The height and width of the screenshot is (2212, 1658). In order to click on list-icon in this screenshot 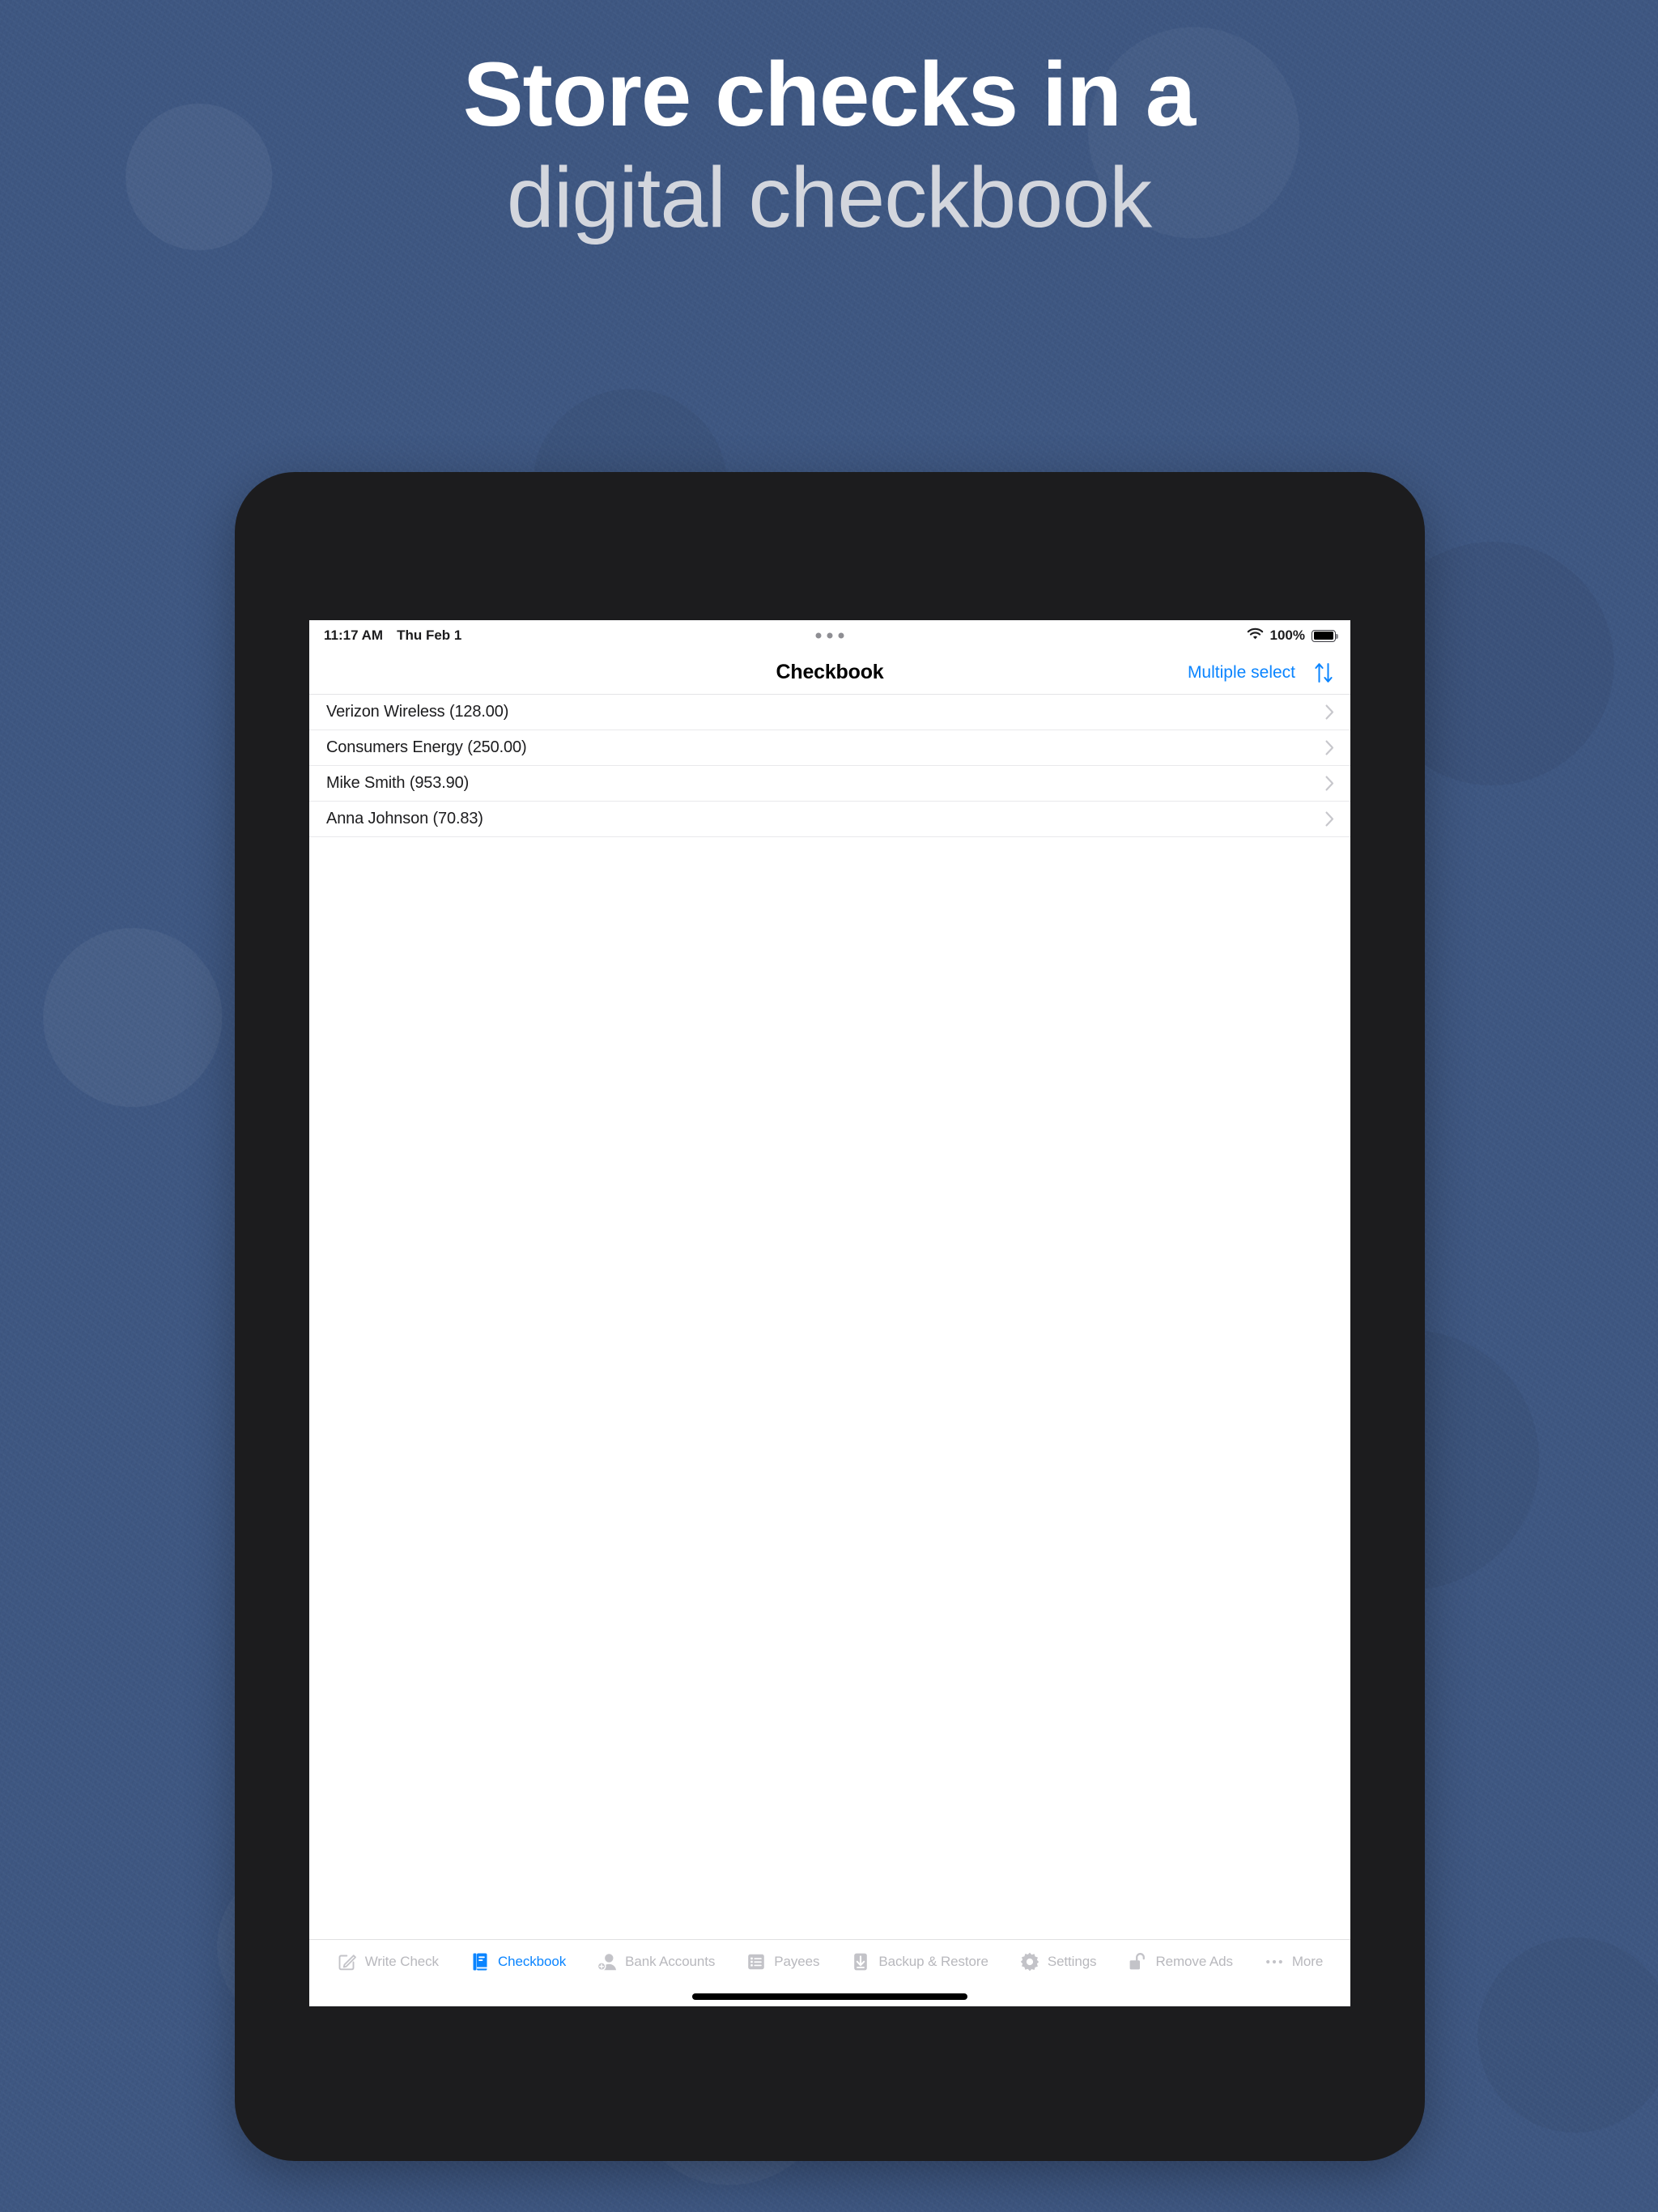, I will do `click(756, 1962)`.